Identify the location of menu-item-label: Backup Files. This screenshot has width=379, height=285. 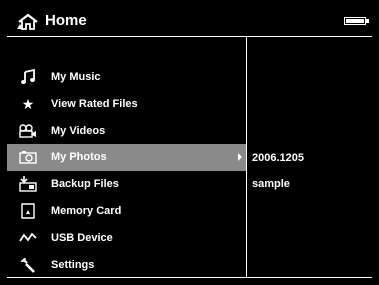
(85, 184).